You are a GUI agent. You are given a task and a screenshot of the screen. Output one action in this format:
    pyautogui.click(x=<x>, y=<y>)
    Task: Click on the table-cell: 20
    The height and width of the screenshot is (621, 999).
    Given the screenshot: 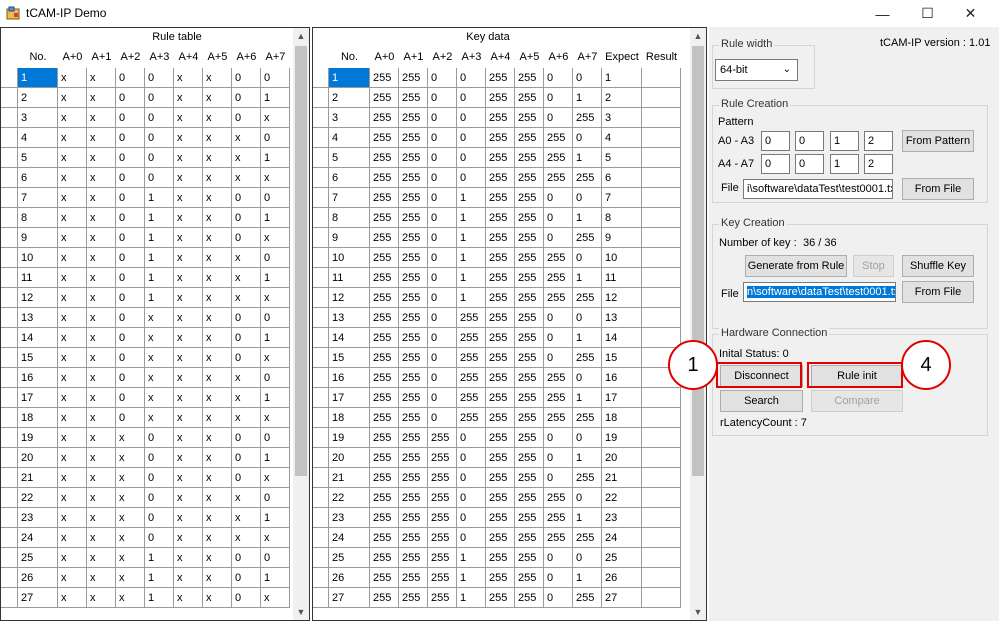 What is the action you would take?
    pyautogui.click(x=349, y=458)
    